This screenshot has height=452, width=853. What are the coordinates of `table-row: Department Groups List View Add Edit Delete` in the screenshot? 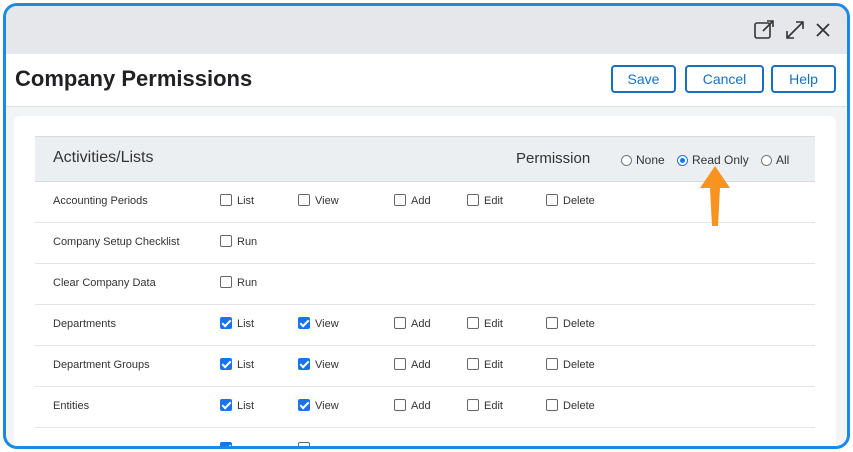 It's located at (425, 366).